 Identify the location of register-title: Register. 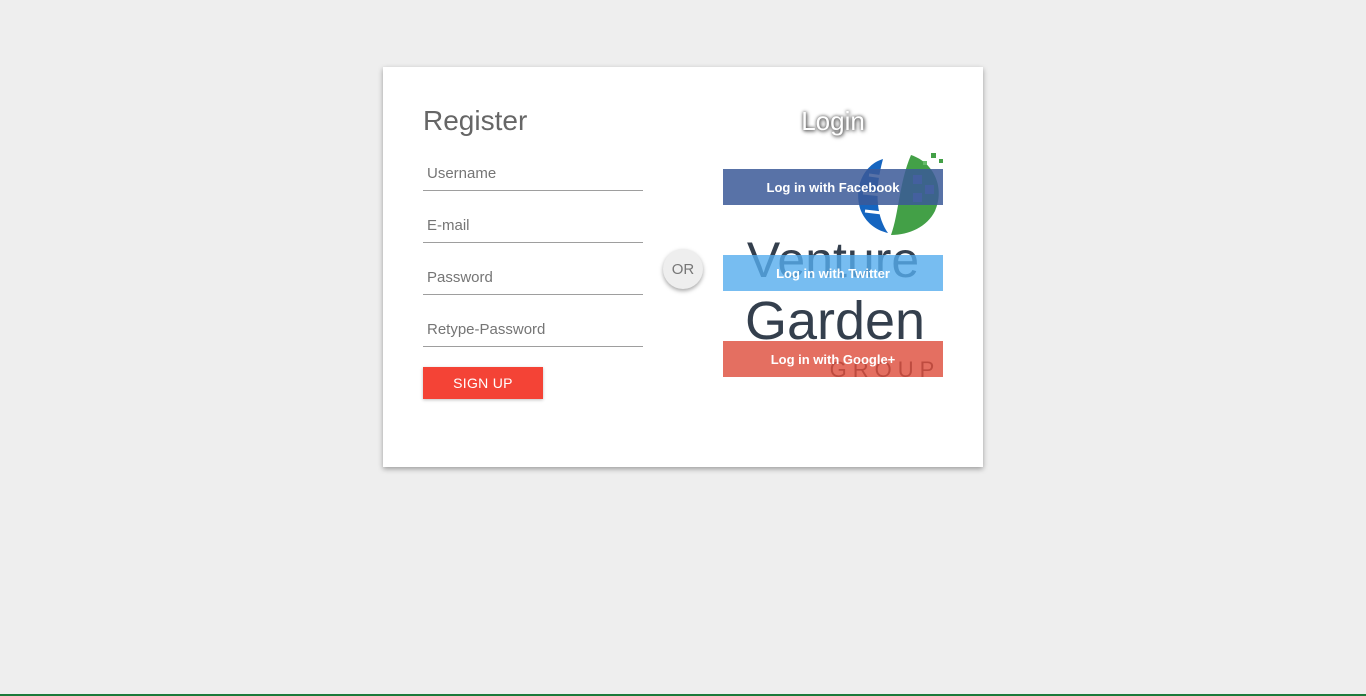
(475, 120).